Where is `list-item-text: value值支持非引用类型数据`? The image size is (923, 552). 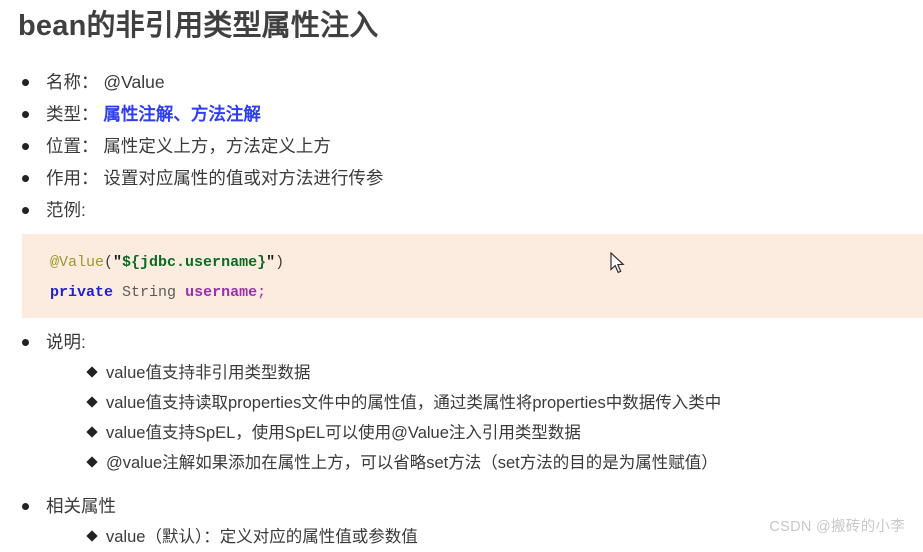
list-item-text: value值支持非引用类型数据 is located at coordinates (208, 373).